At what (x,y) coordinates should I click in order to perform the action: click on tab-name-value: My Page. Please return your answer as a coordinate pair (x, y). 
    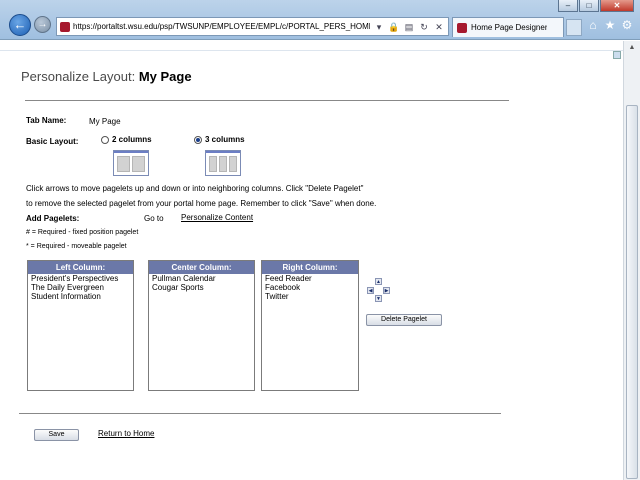
    Looking at the image, I should click on (105, 121).